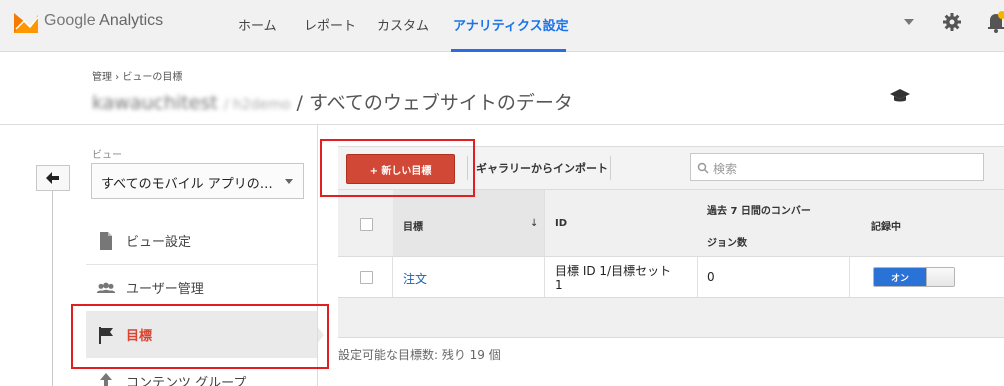 Image resolution: width=1004 pixels, height=386 pixels. Describe the element at coordinates (559, 285) in the screenshot. I see `goal-id-line2: 1` at that location.